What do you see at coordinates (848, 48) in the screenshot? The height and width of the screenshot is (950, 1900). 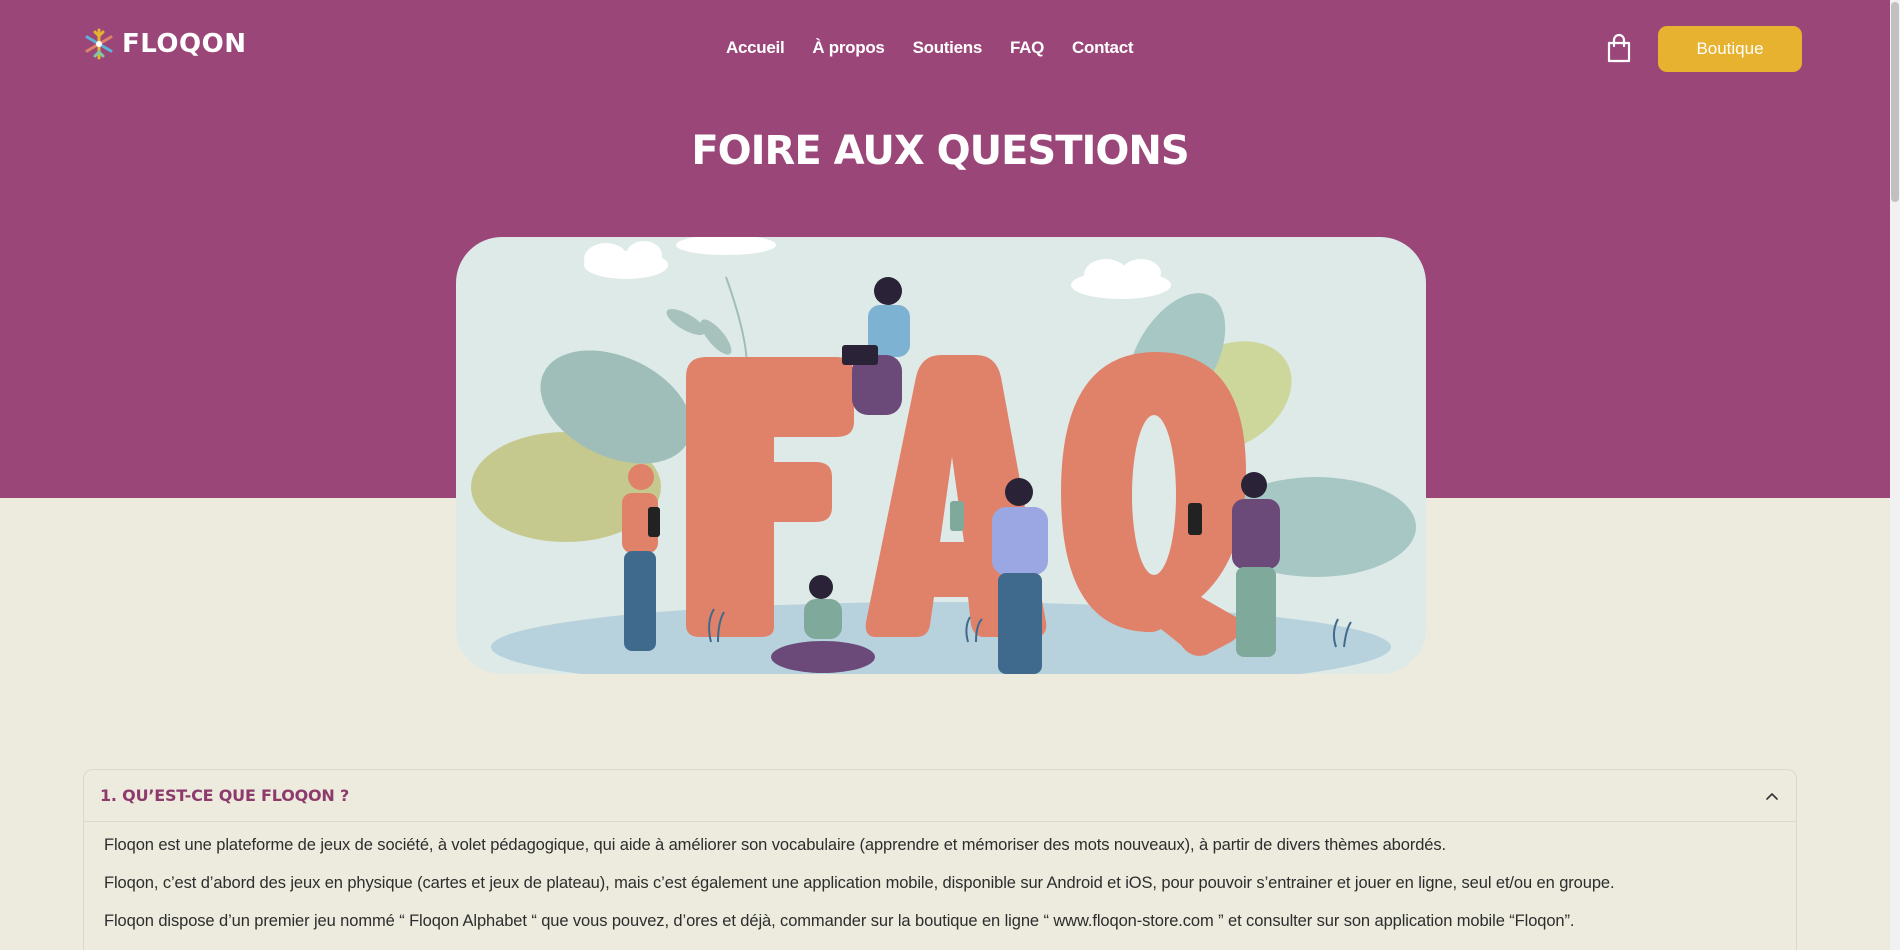 I see `nav-item-a-propos: À propos` at bounding box center [848, 48].